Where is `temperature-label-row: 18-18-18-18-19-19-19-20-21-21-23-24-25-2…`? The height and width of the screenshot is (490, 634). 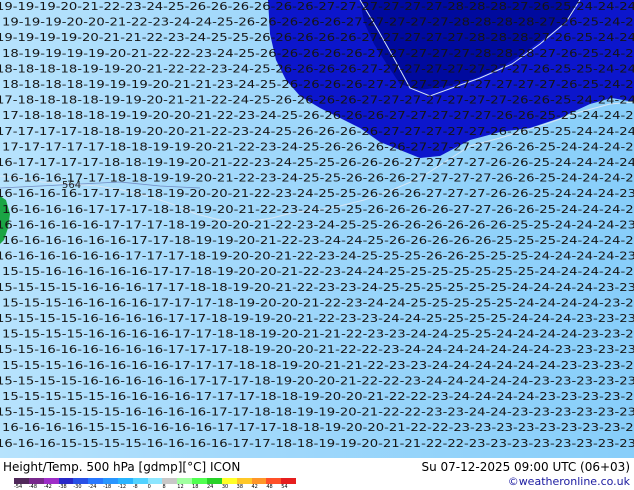
temperature-label-row: 18-18-18-18-19-19-19-20-21-21-23-24-25-2… is located at coordinates (318, 84).